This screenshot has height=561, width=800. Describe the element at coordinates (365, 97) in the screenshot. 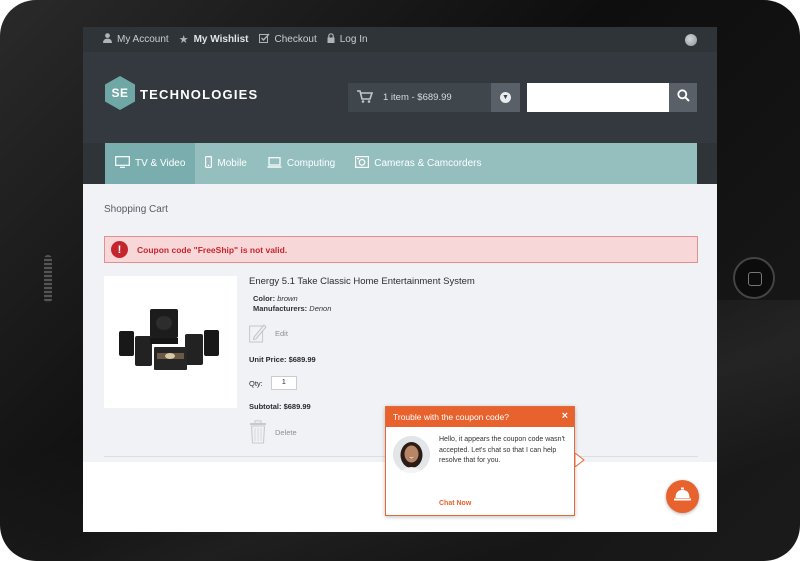

I see `cart-icon` at that location.